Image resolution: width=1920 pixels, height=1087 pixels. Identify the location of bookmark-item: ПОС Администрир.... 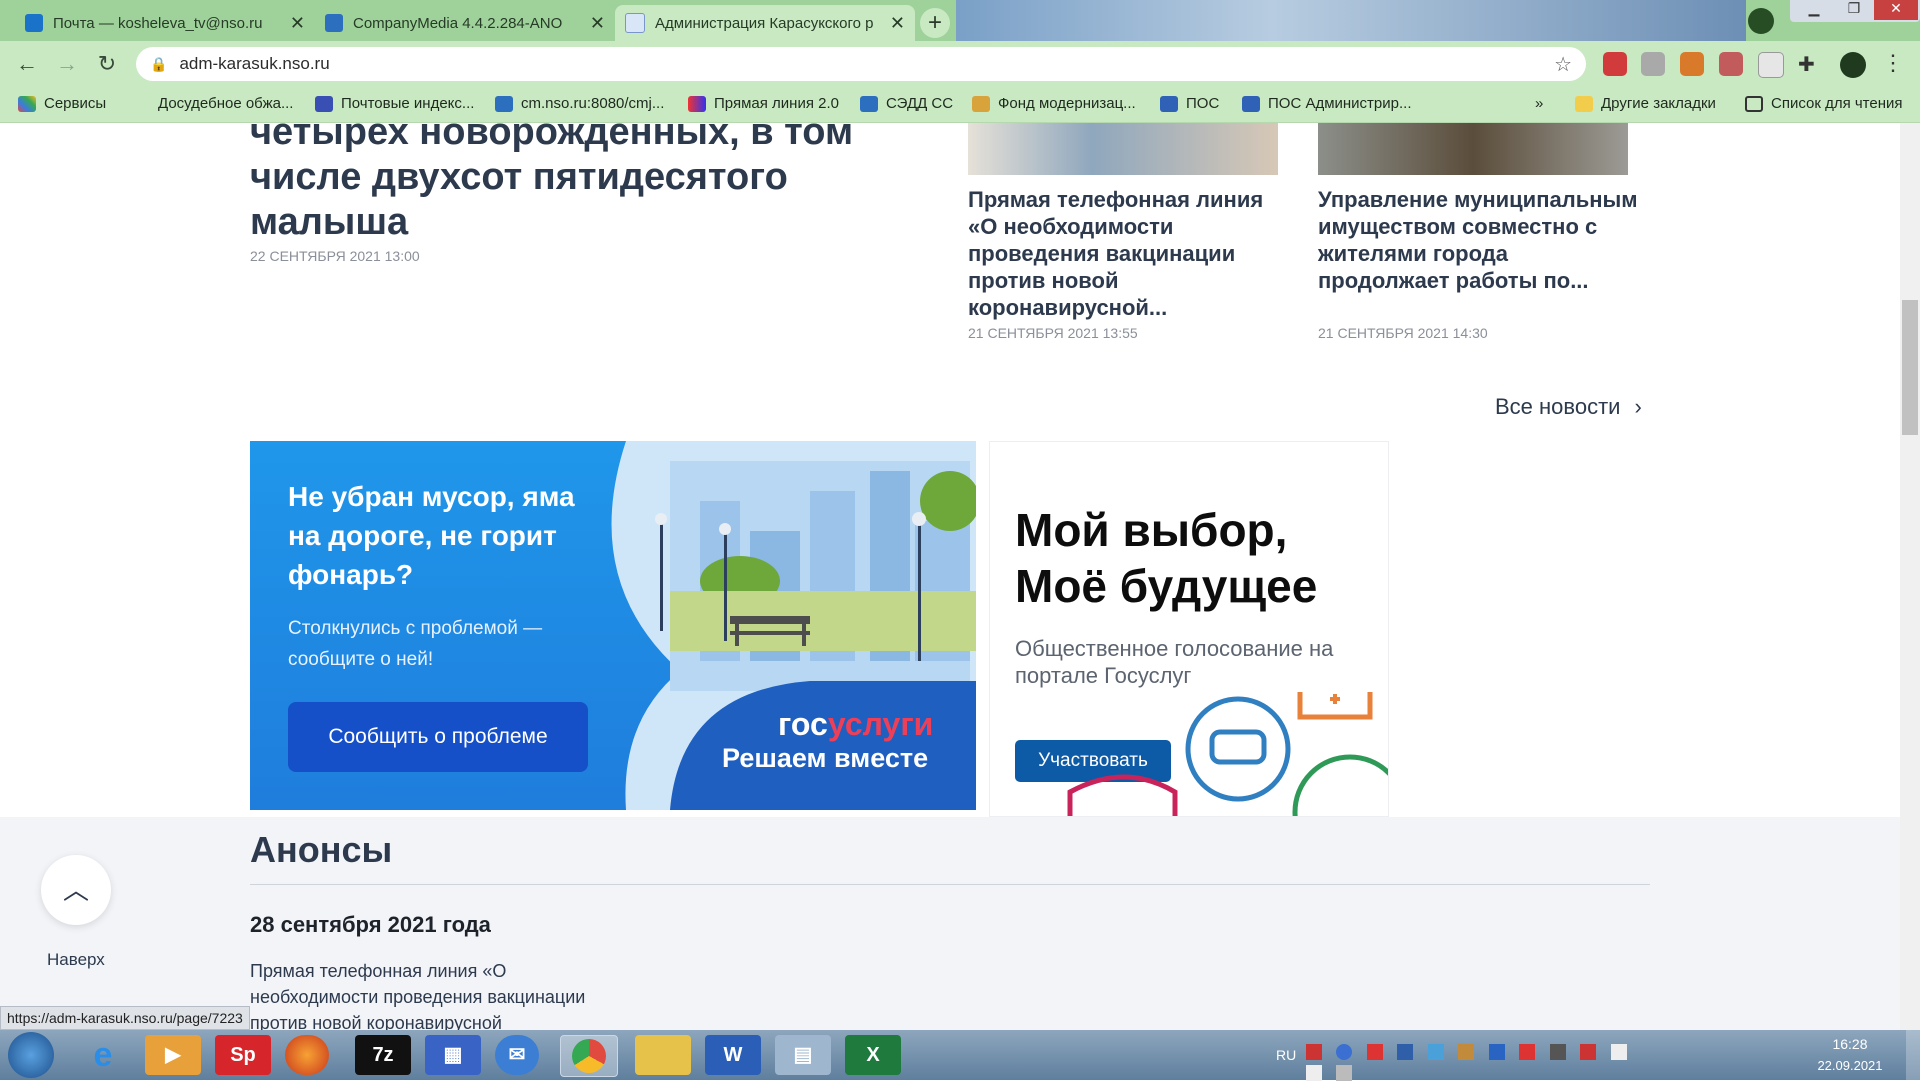
(1327, 103).